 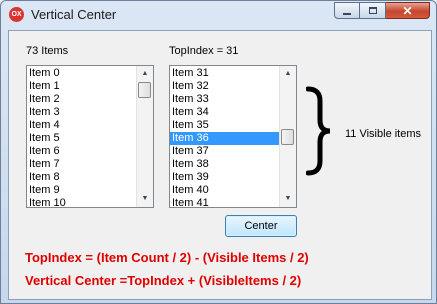 I want to click on top-index-label: TopIndex = 31, so click(x=204, y=51).